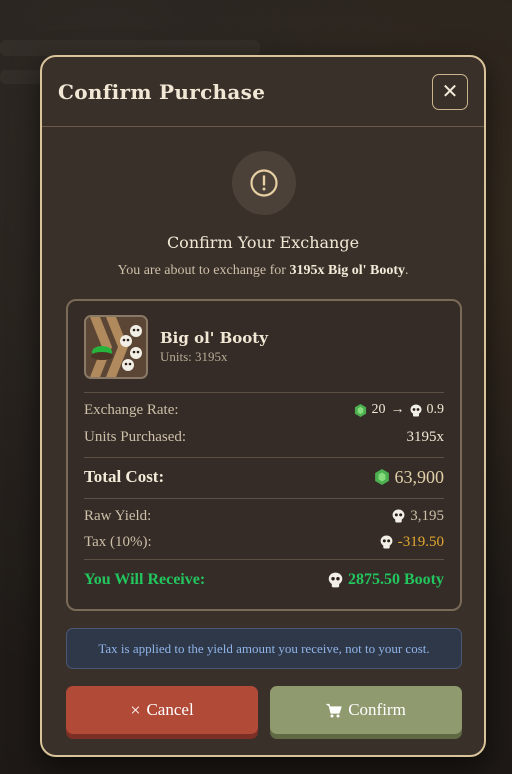 This screenshot has width=512, height=774. I want to click on tax-label: Tax (10%):, so click(118, 541).